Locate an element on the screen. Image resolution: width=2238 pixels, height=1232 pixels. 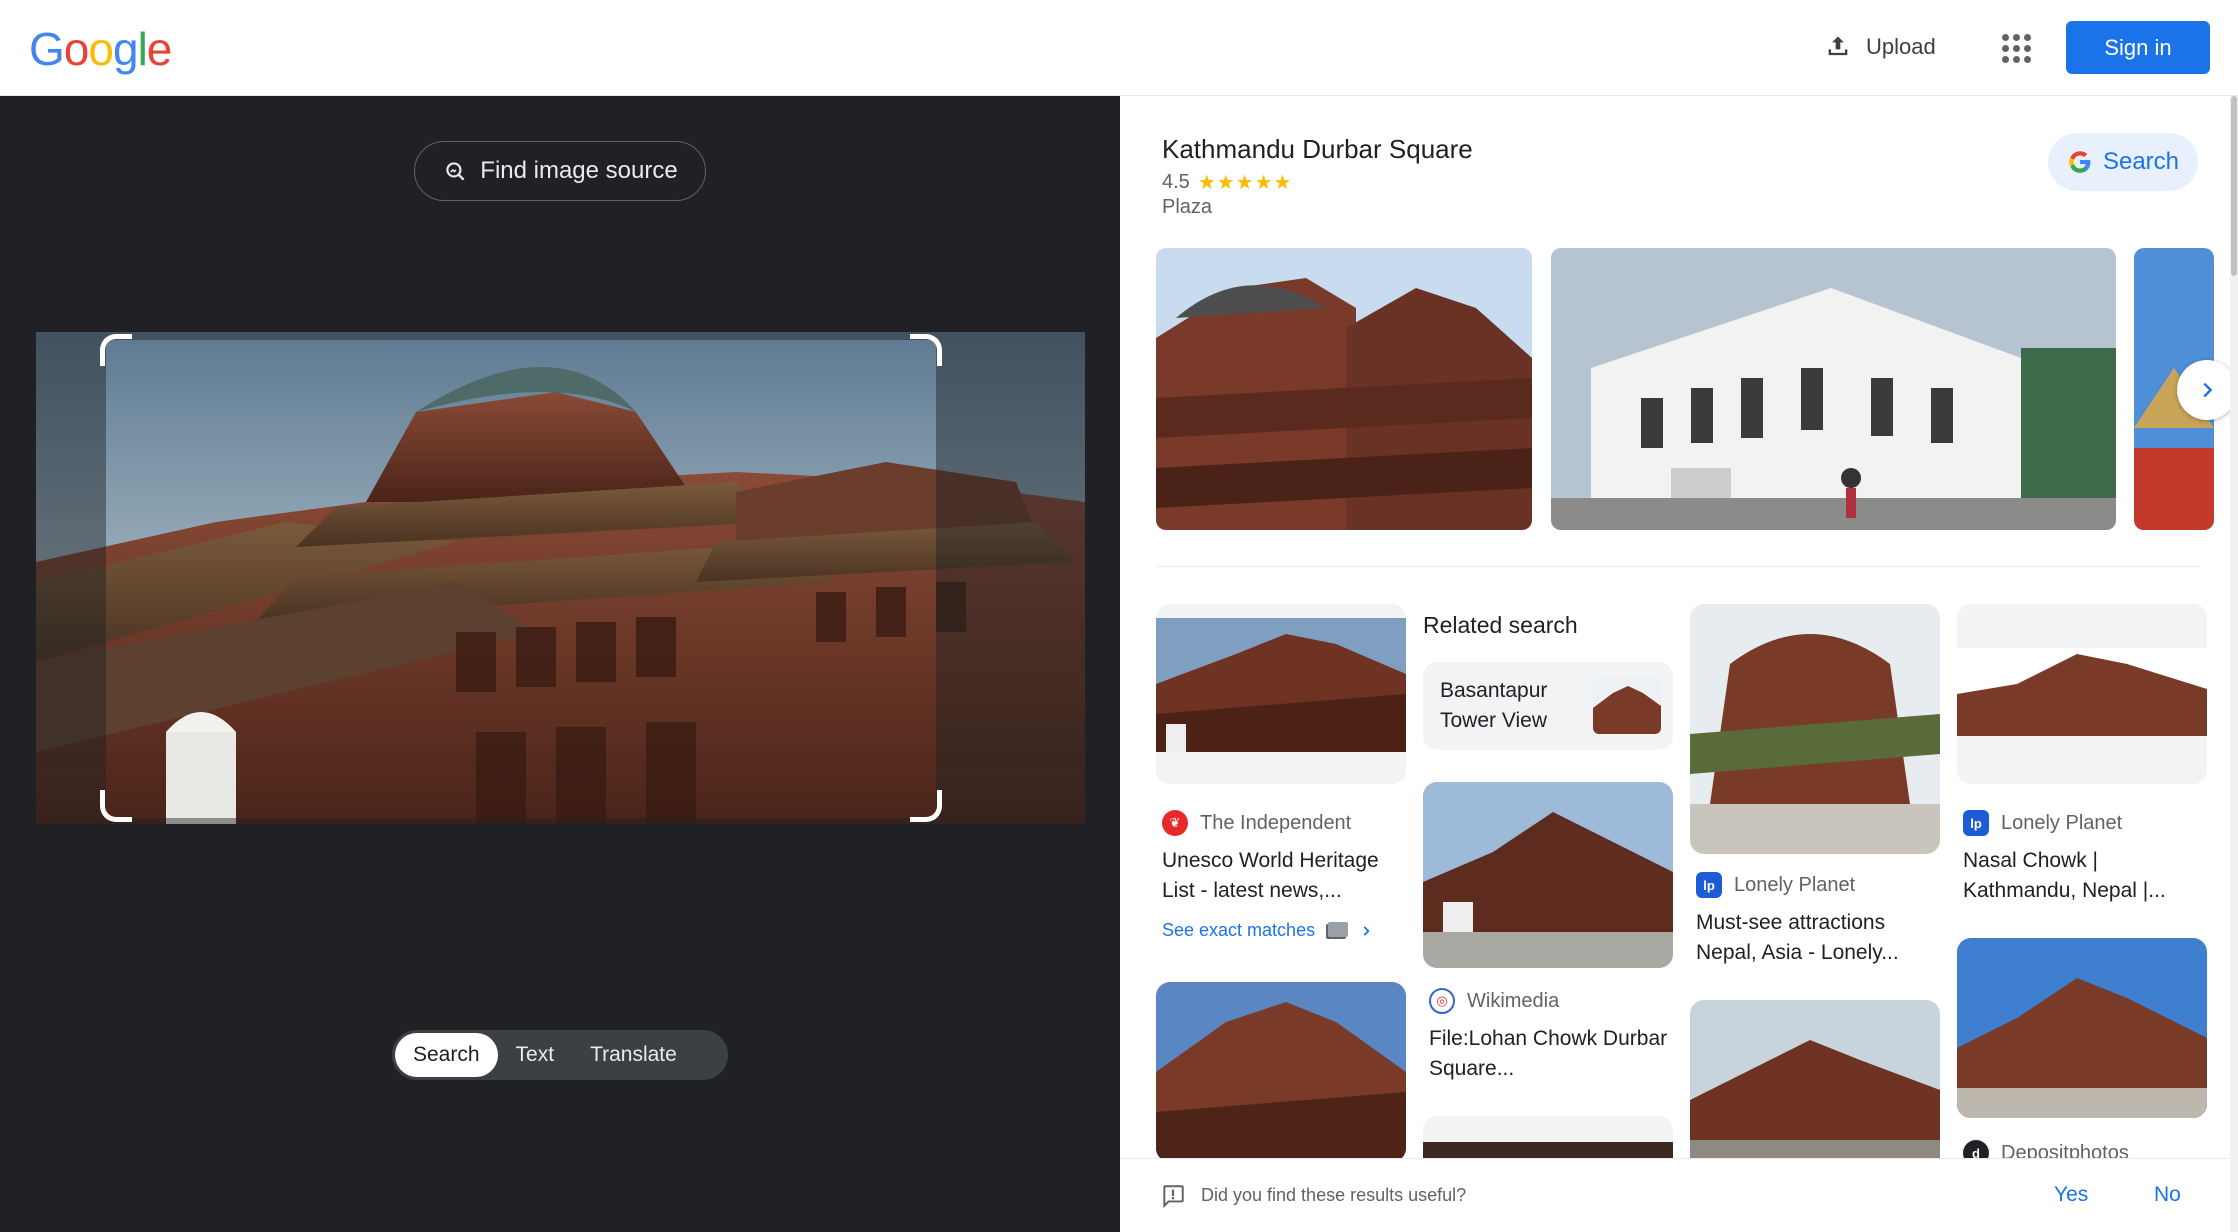
see-exact-matches-label: See exact matches is located at coordinates (1239, 930).